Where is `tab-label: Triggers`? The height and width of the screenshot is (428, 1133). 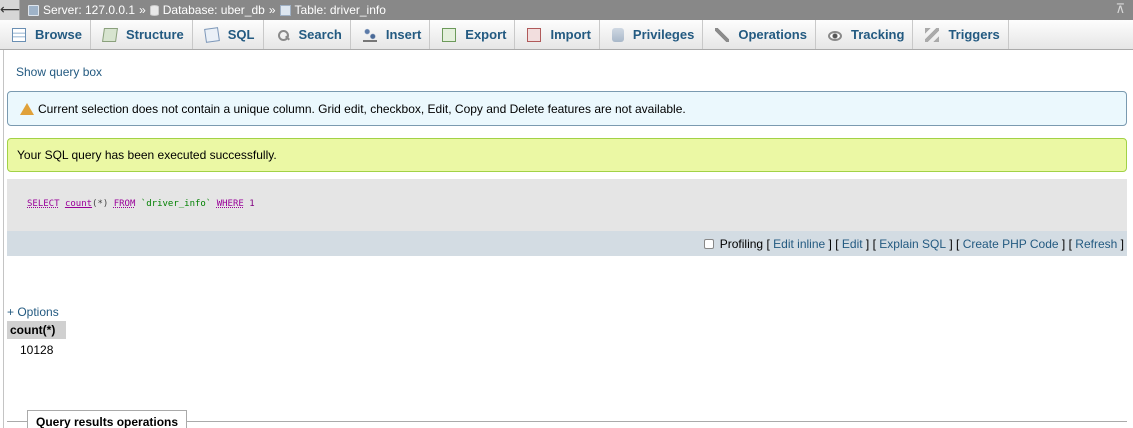 tab-label: Triggers is located at coordinates (974, 34).